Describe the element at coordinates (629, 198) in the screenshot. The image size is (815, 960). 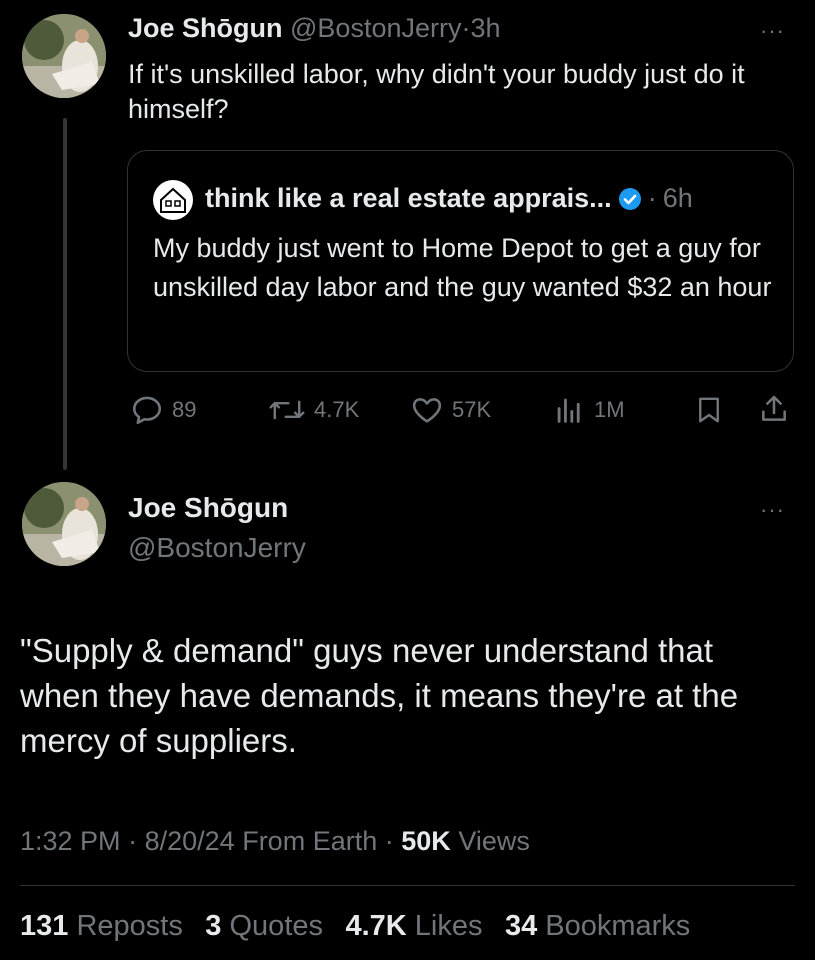
I see `verified-badge-icon` at that location.